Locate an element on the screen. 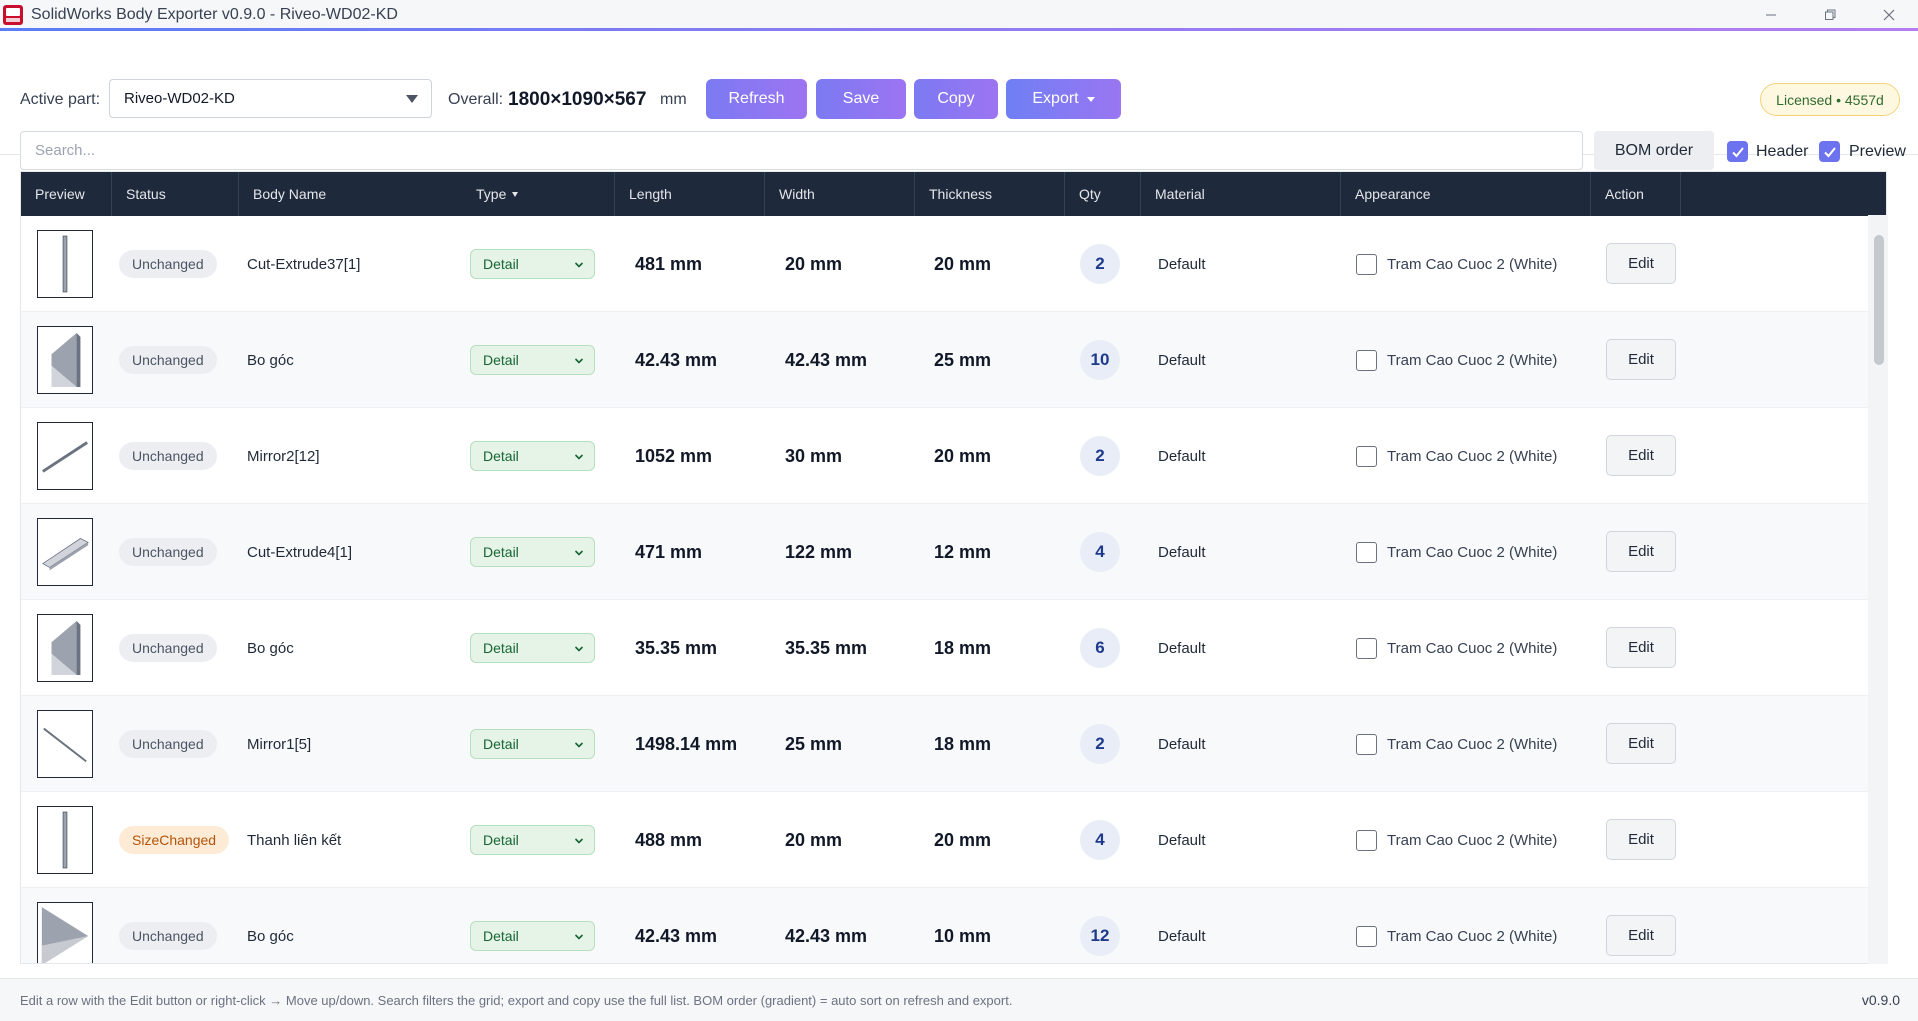 The image size is (1918, 1021). export-button: Export is located at coordinates (1063, 99).